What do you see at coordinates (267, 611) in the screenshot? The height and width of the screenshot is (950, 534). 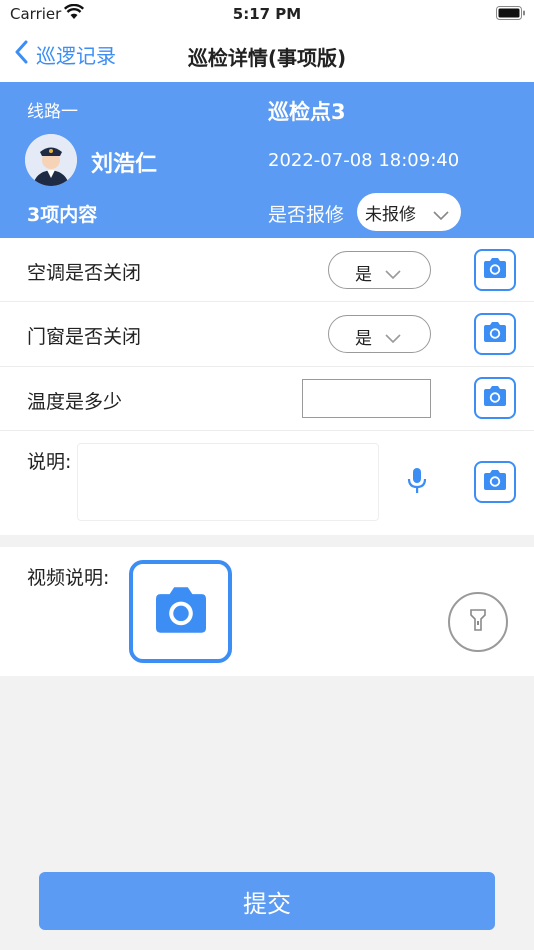 I see `video-section: 视频说明:` at bounding box center [267, 611].